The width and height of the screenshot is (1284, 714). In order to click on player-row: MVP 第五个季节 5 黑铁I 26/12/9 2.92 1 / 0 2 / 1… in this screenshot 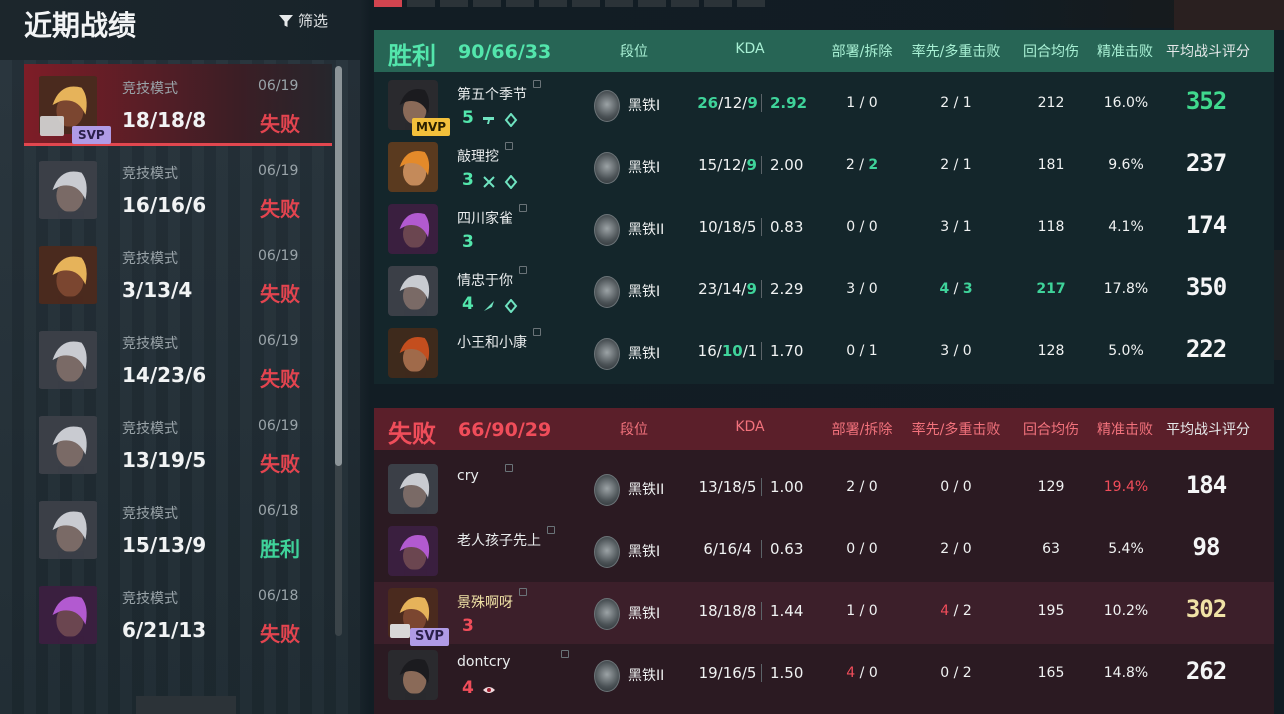, I will do `click(824, 105)`.